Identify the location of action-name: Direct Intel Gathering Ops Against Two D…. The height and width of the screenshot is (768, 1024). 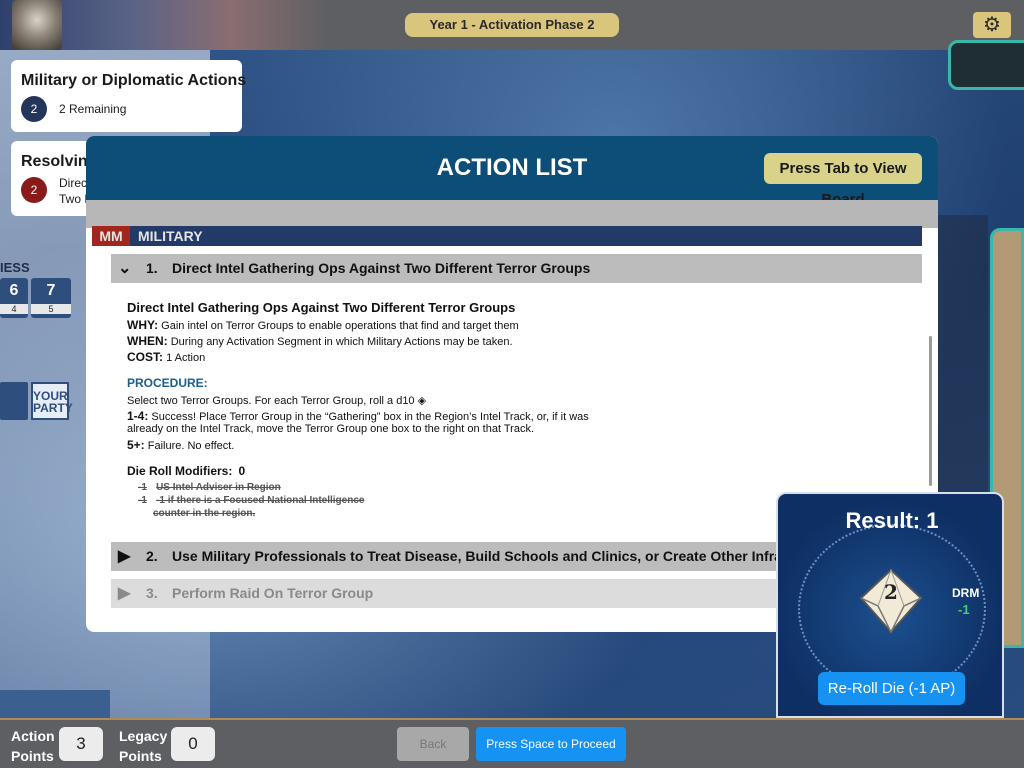
(381, 268).